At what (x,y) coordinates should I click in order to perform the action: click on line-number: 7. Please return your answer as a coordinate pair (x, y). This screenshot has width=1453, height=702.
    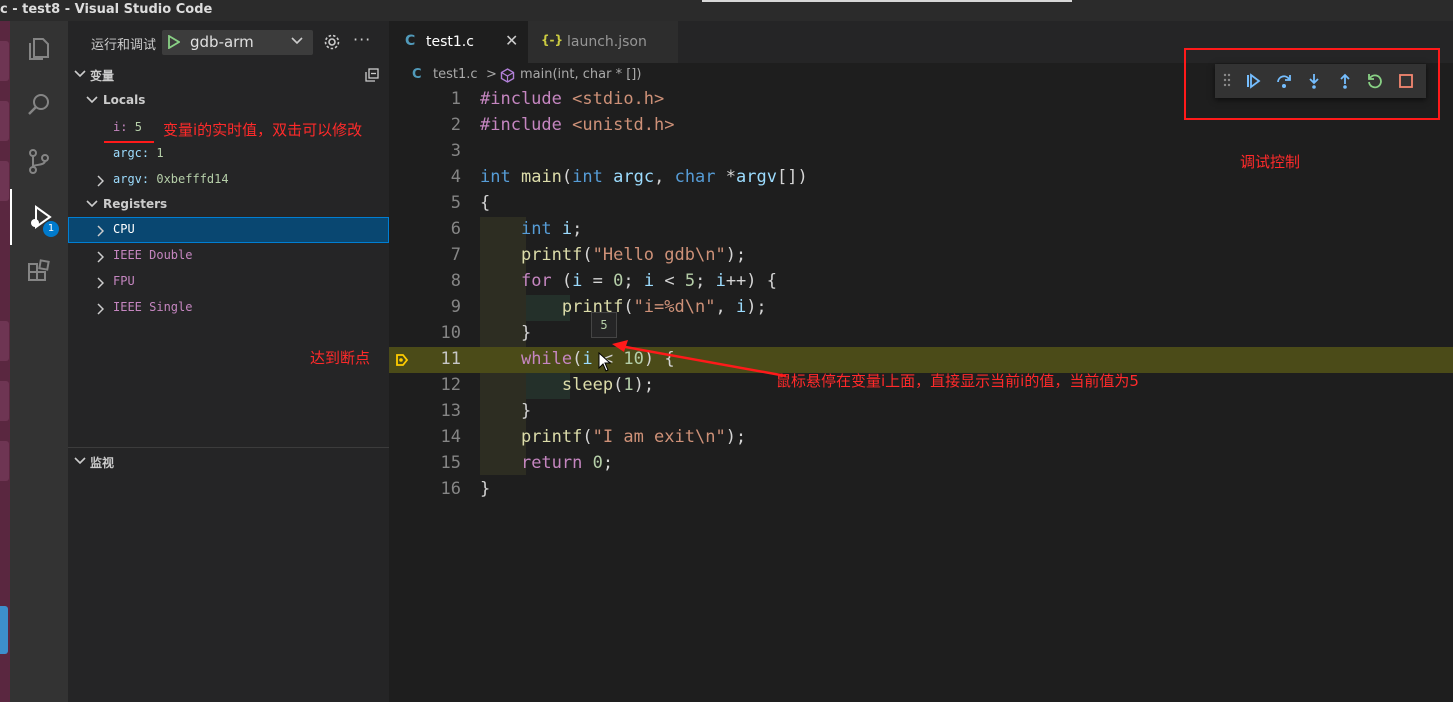
    Looking at the image, I should click on (455, 255).